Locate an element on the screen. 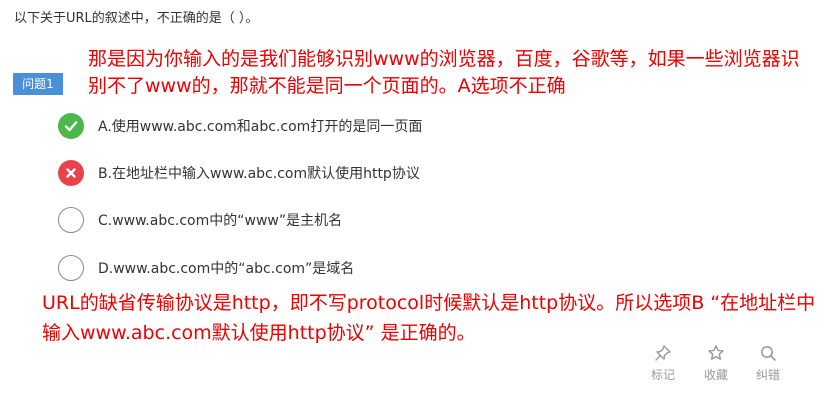 The width and height of the screenshot is (830, 410). star-icon is located at coordinates (716, 353).